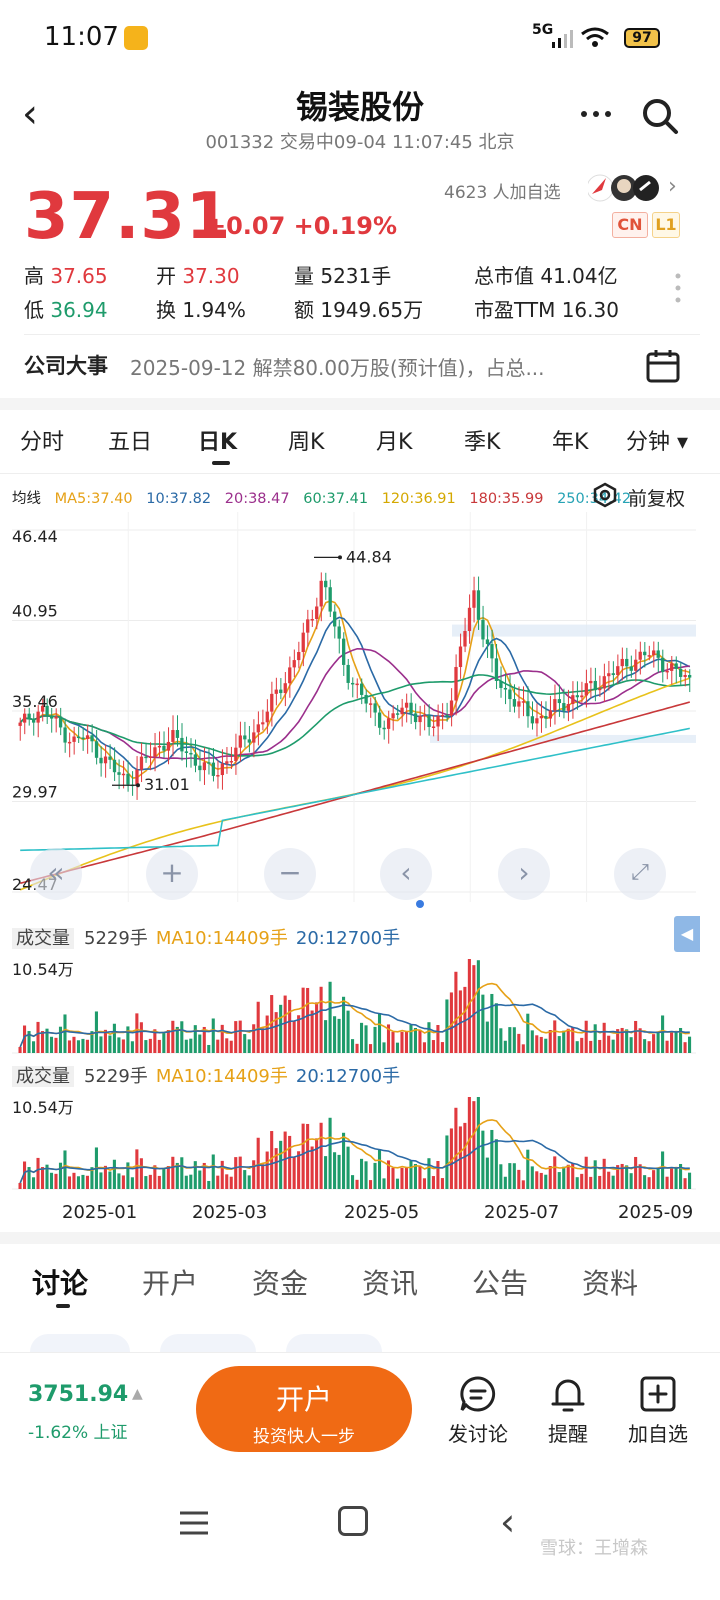 This screenshot has width=720, height=1600. I want to click on tab-indicator, so click(221, 463).